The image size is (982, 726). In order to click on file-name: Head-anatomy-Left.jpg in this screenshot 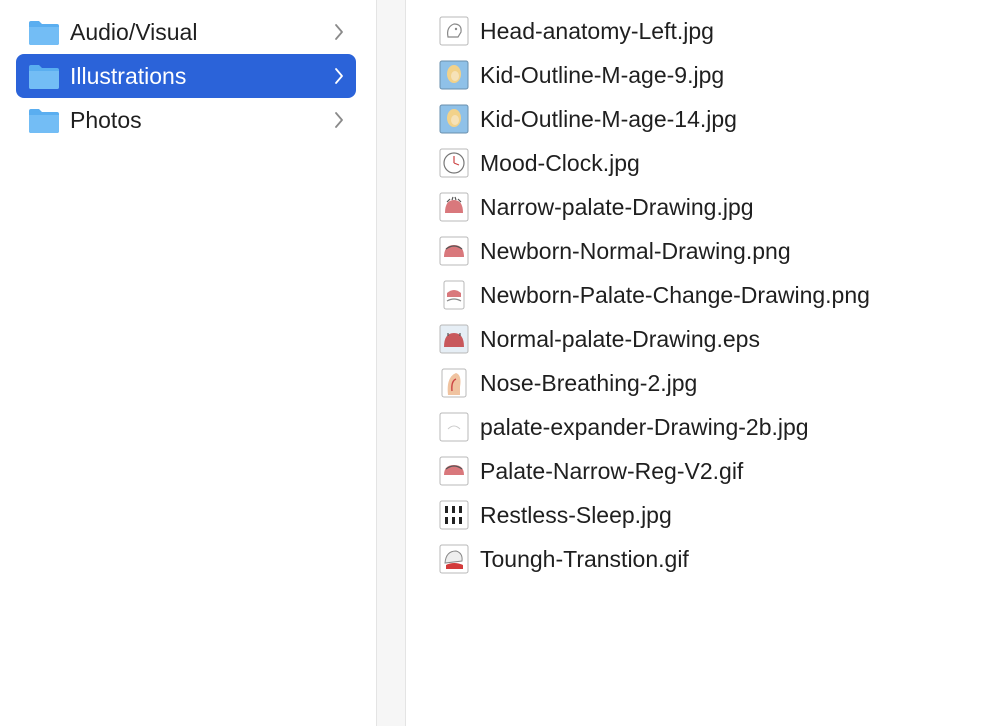, I will do `click(597, 31)`.